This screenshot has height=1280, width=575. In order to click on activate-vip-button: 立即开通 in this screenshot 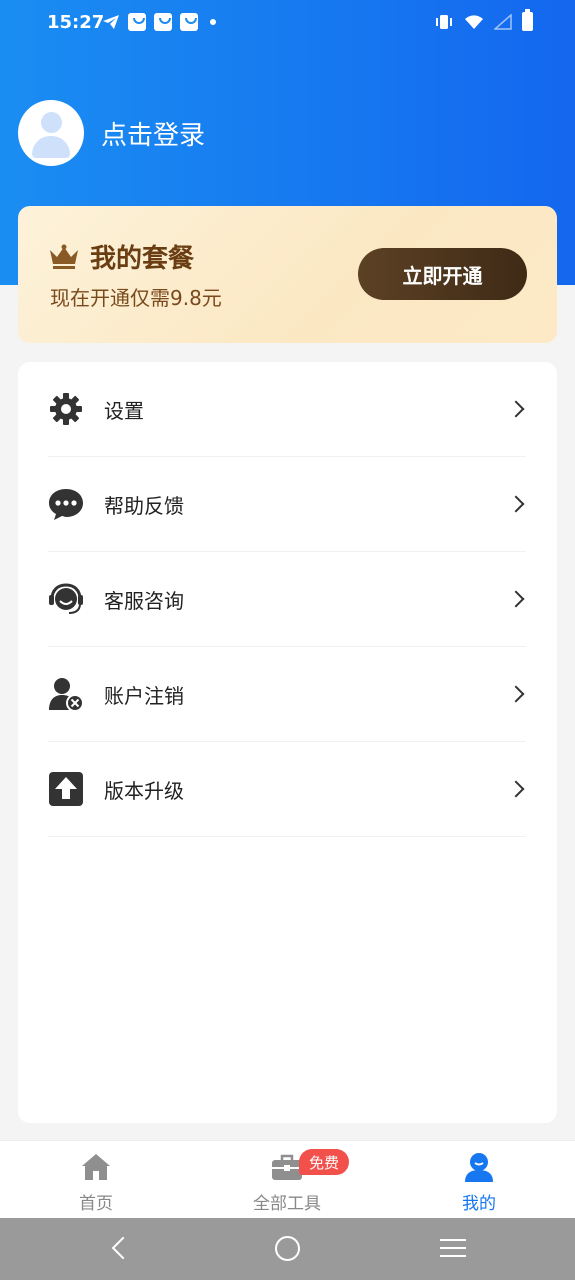, I will do `click(442, 274)`.